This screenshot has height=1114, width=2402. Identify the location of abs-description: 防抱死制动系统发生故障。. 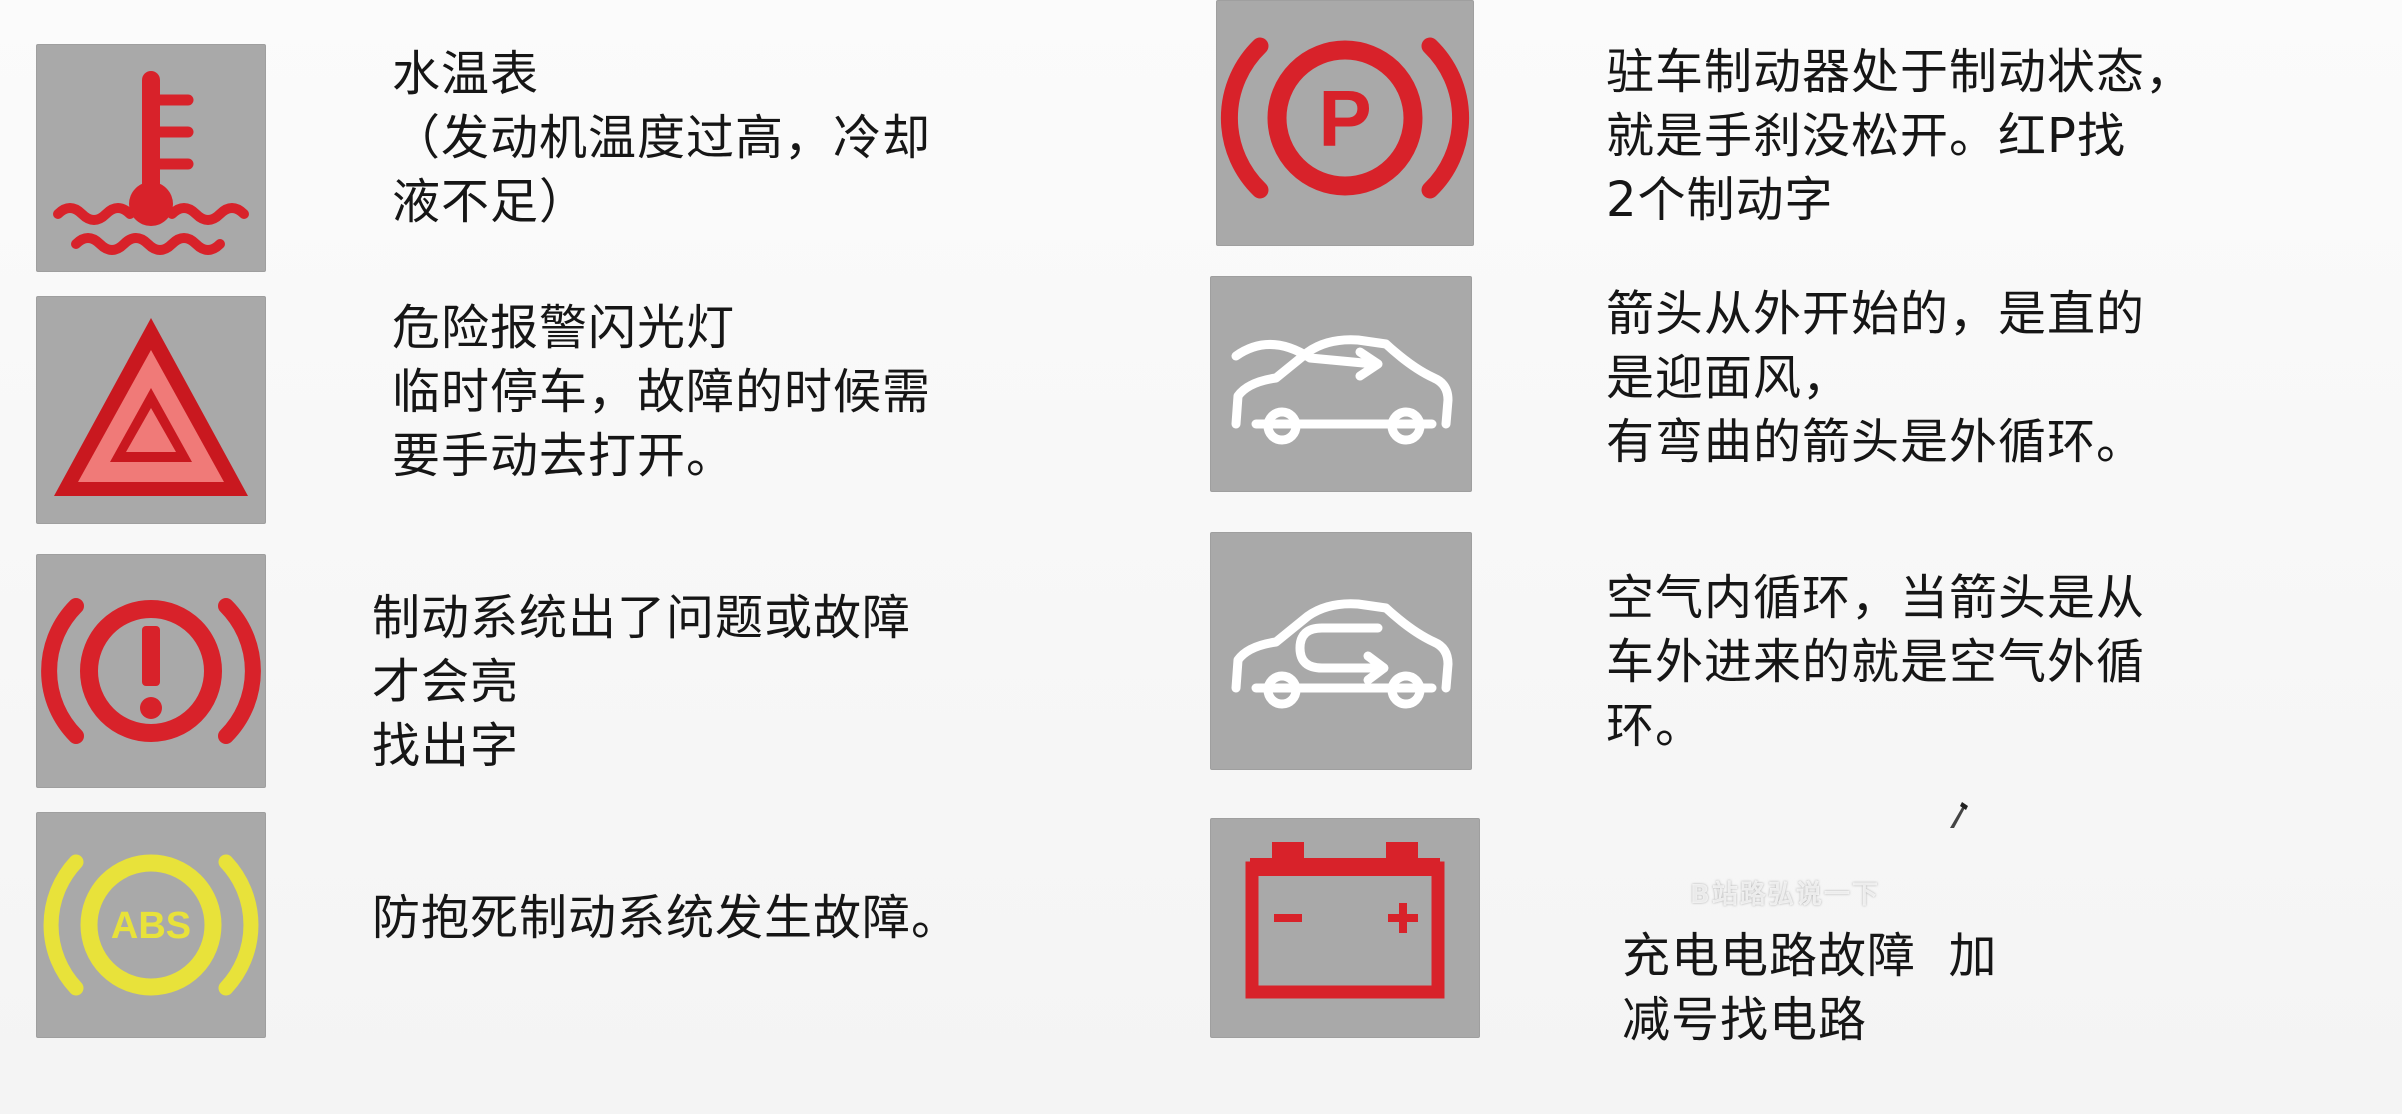
(666, 918).